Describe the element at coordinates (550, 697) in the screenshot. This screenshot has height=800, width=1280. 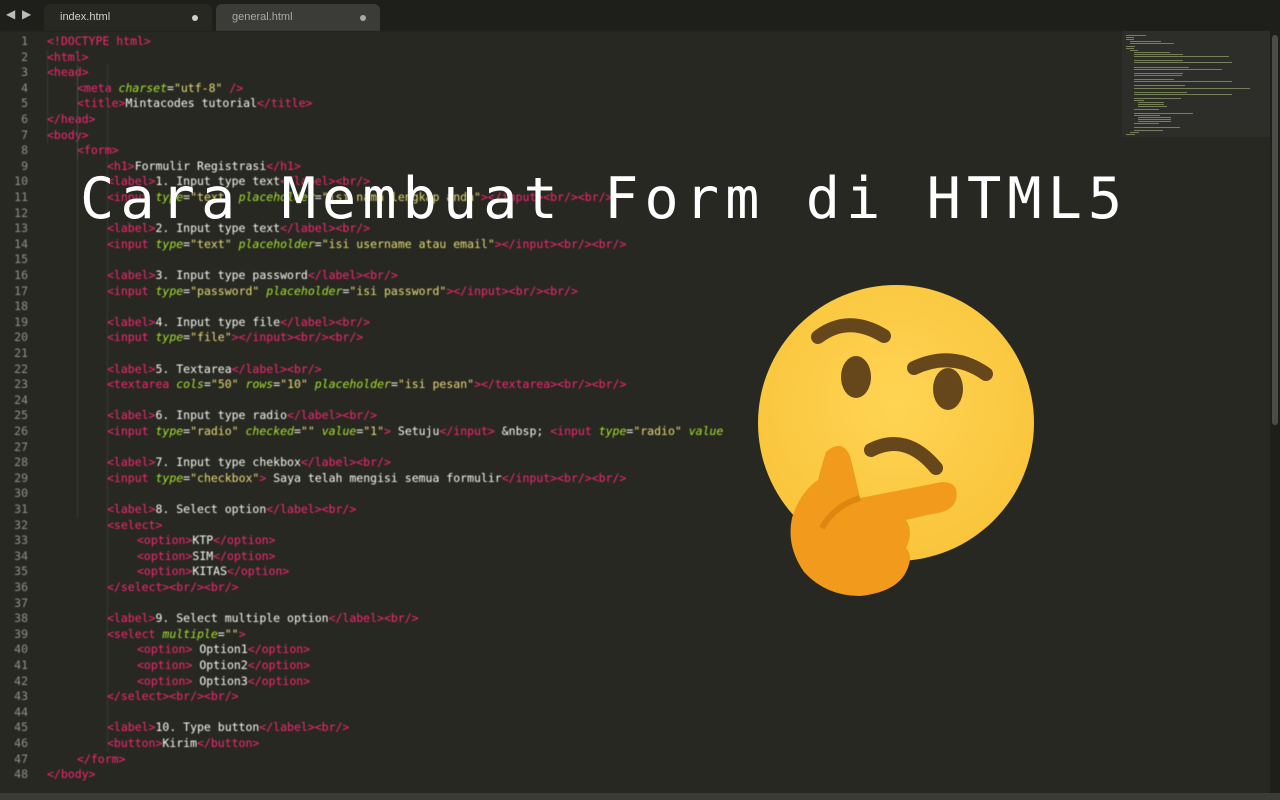
I see `code-line: 43 </select><br/><br/>` at that location.